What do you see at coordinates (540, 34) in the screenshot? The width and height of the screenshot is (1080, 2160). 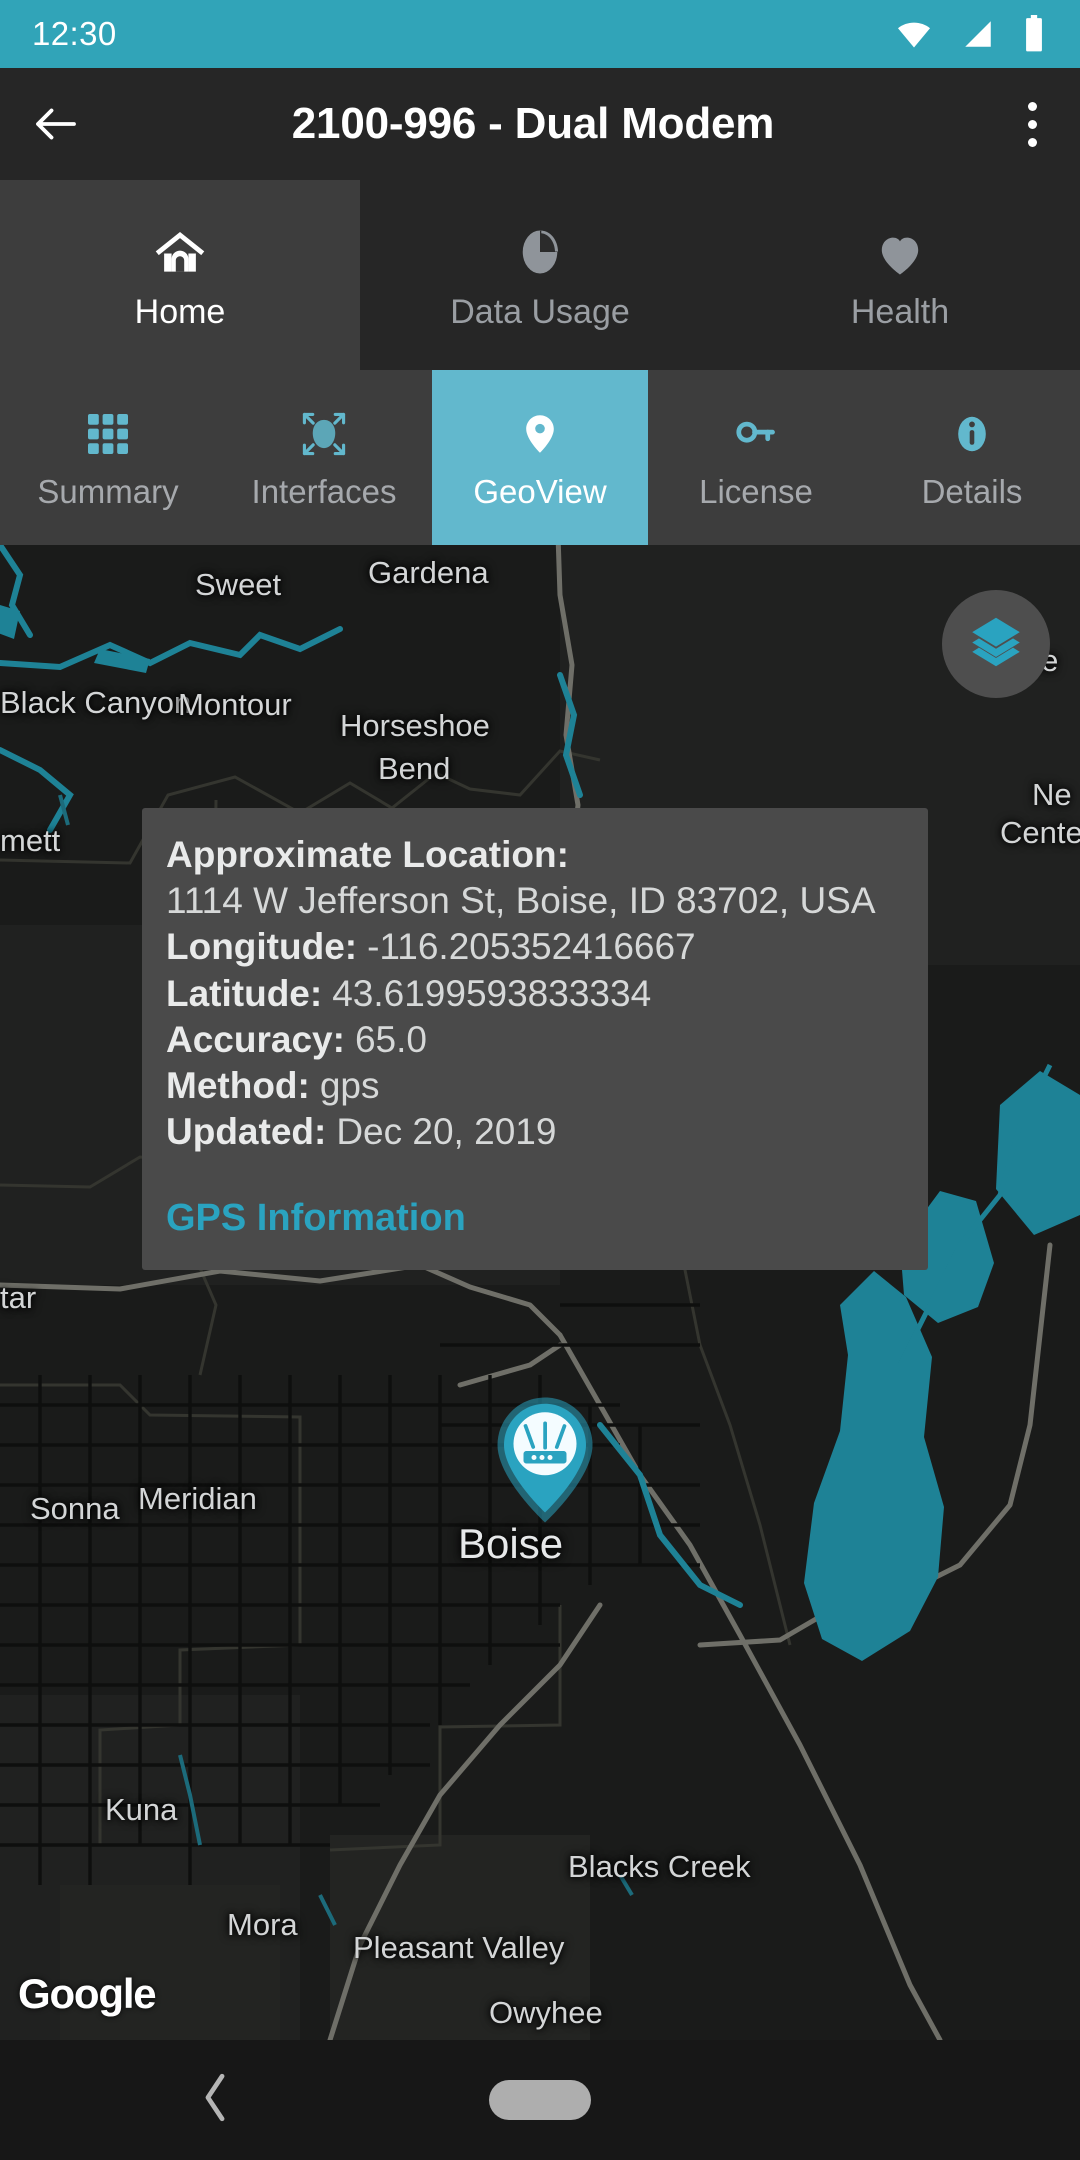 I see `status-bar: 12:30` at bounding box center [540, 34].